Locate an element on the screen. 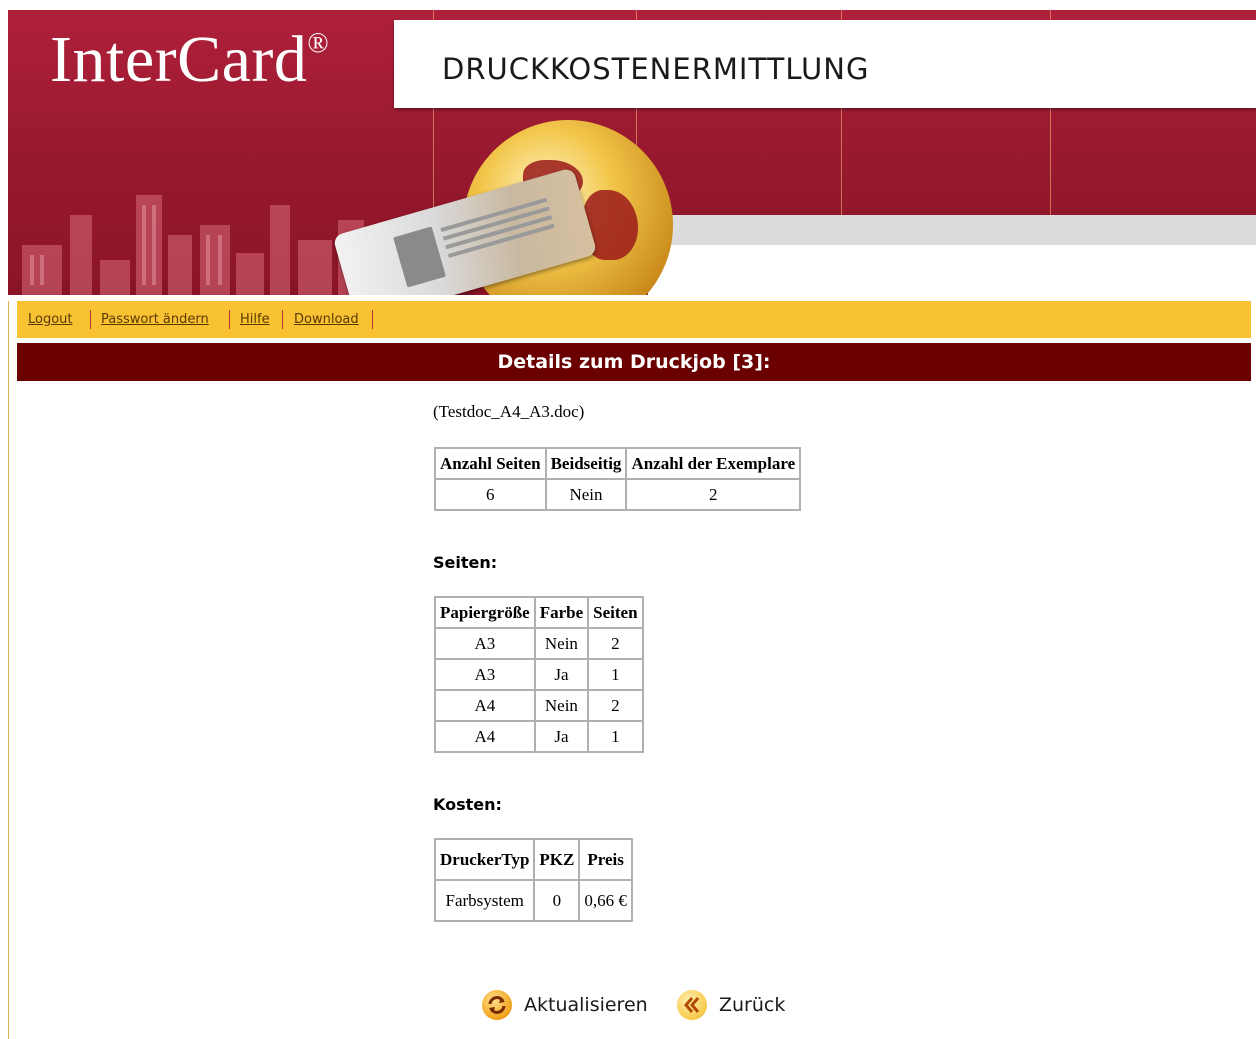 This screenshot has width=1256, height=1039. table-row: Farbsystem 0 0,66 € is located at coordinates (533, 900).